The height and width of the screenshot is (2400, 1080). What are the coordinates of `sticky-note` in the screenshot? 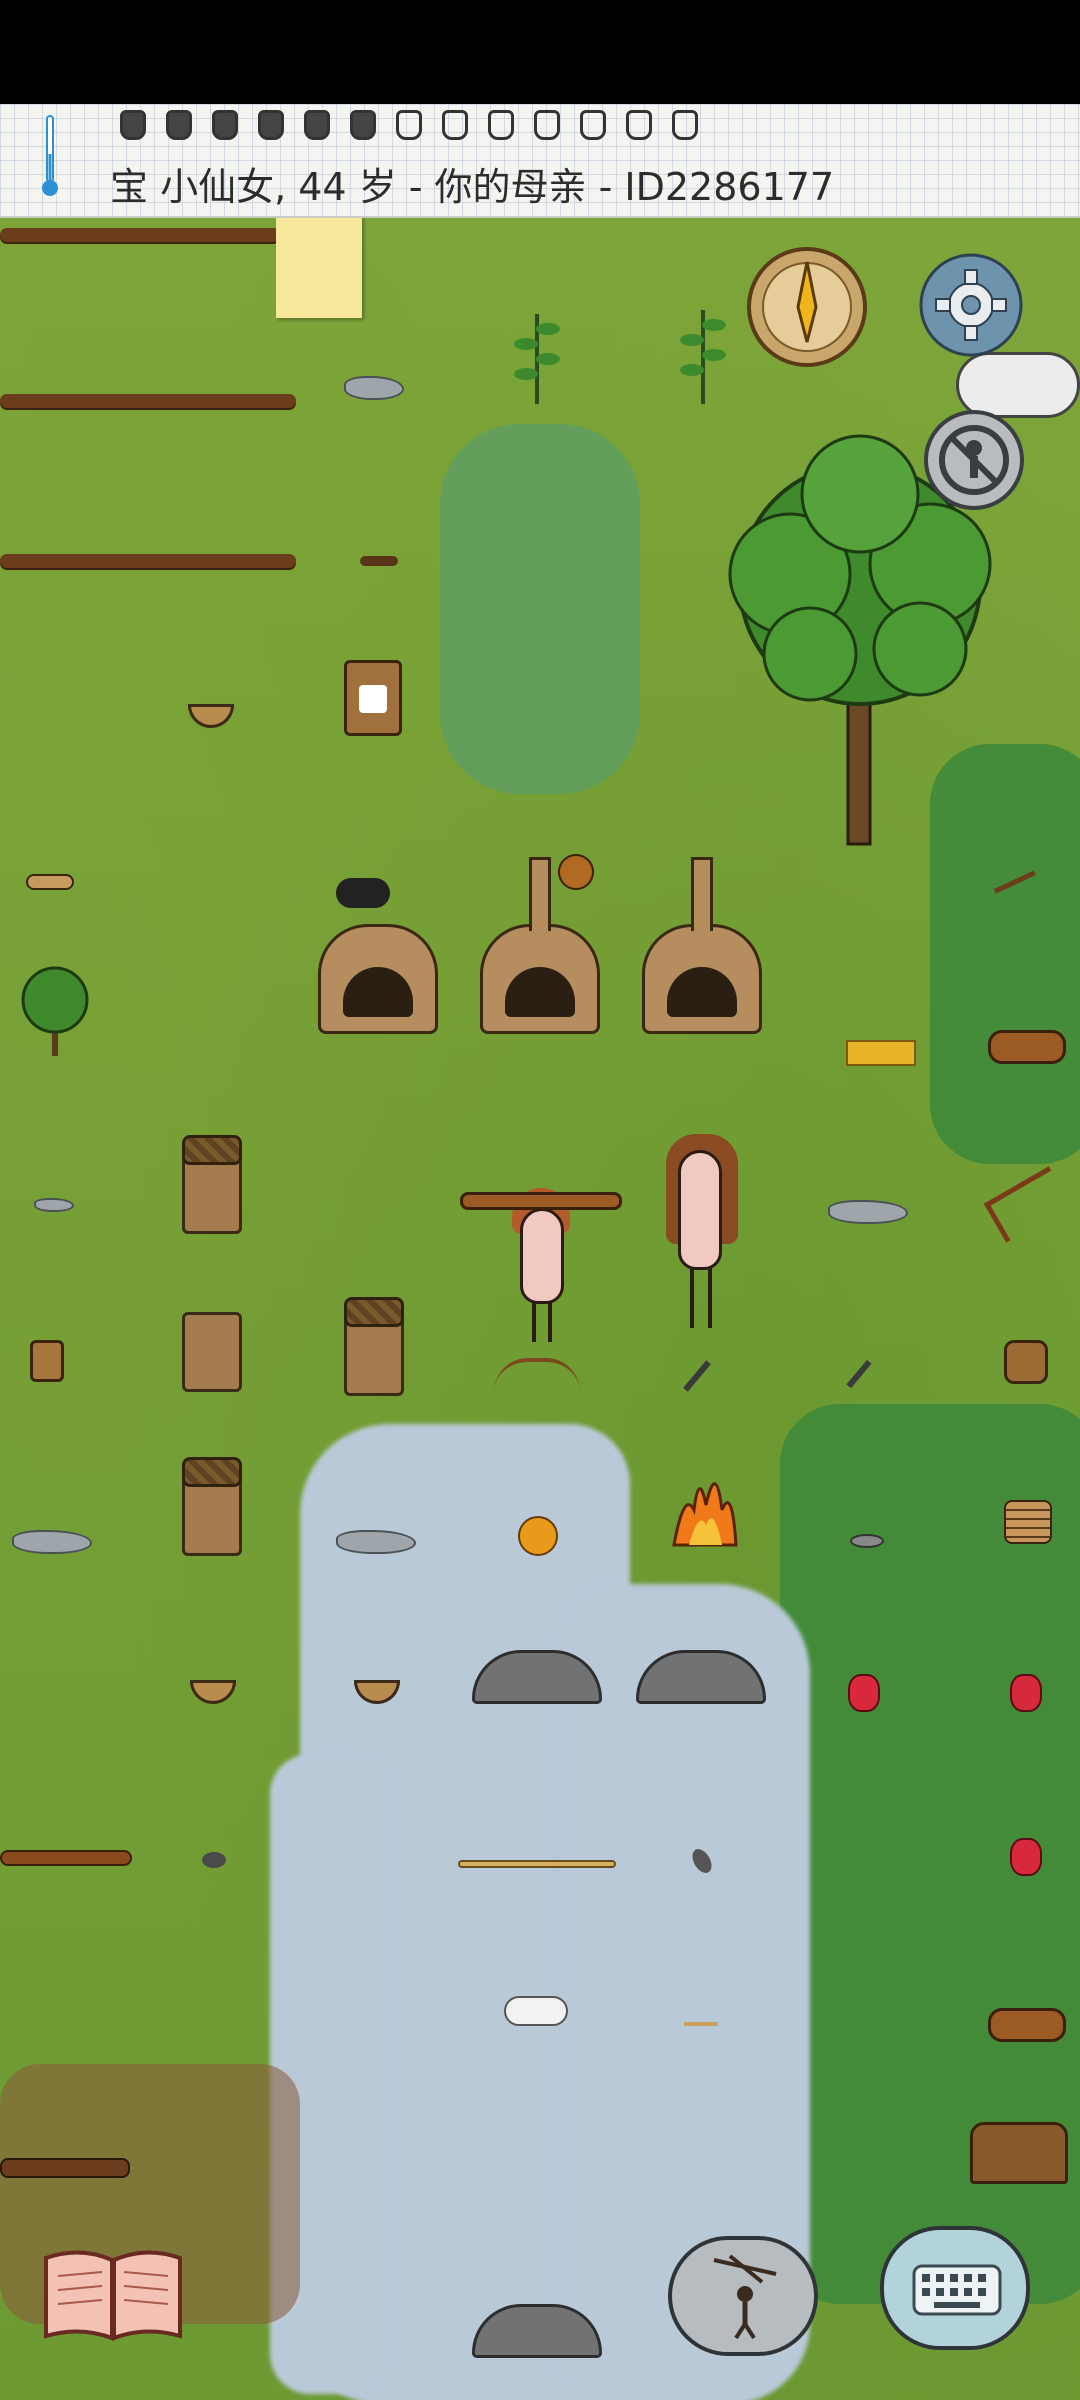 It's located at (319, 267).